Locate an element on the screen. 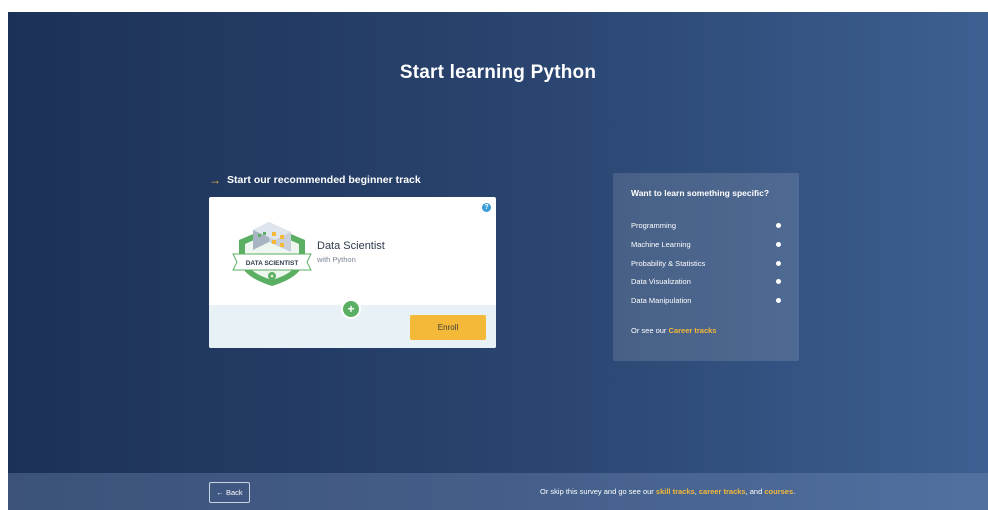 The image size is (988, 510). enroll-button: Enroll is located at coordinates (448, 327).